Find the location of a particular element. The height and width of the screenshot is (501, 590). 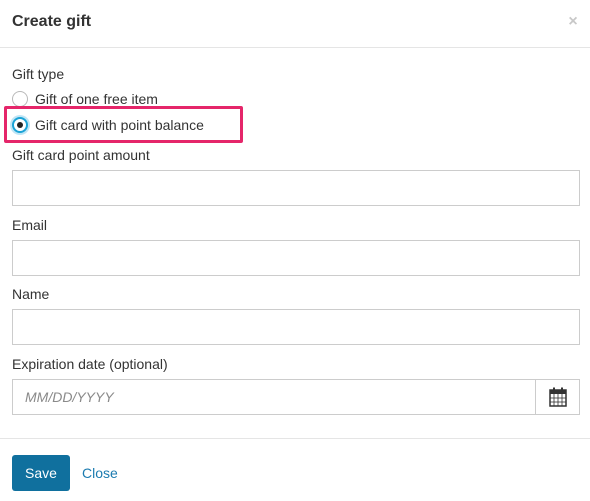

radio-button-unchecked is located at coordinates (20, 99).